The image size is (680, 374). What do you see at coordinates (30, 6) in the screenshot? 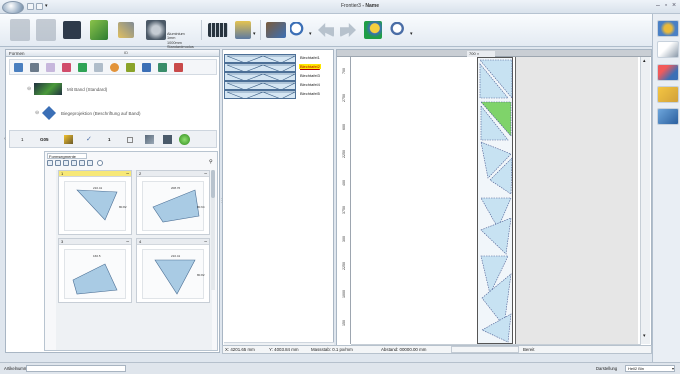
I see `quick-save-icon` at bounding box center [30, 6].